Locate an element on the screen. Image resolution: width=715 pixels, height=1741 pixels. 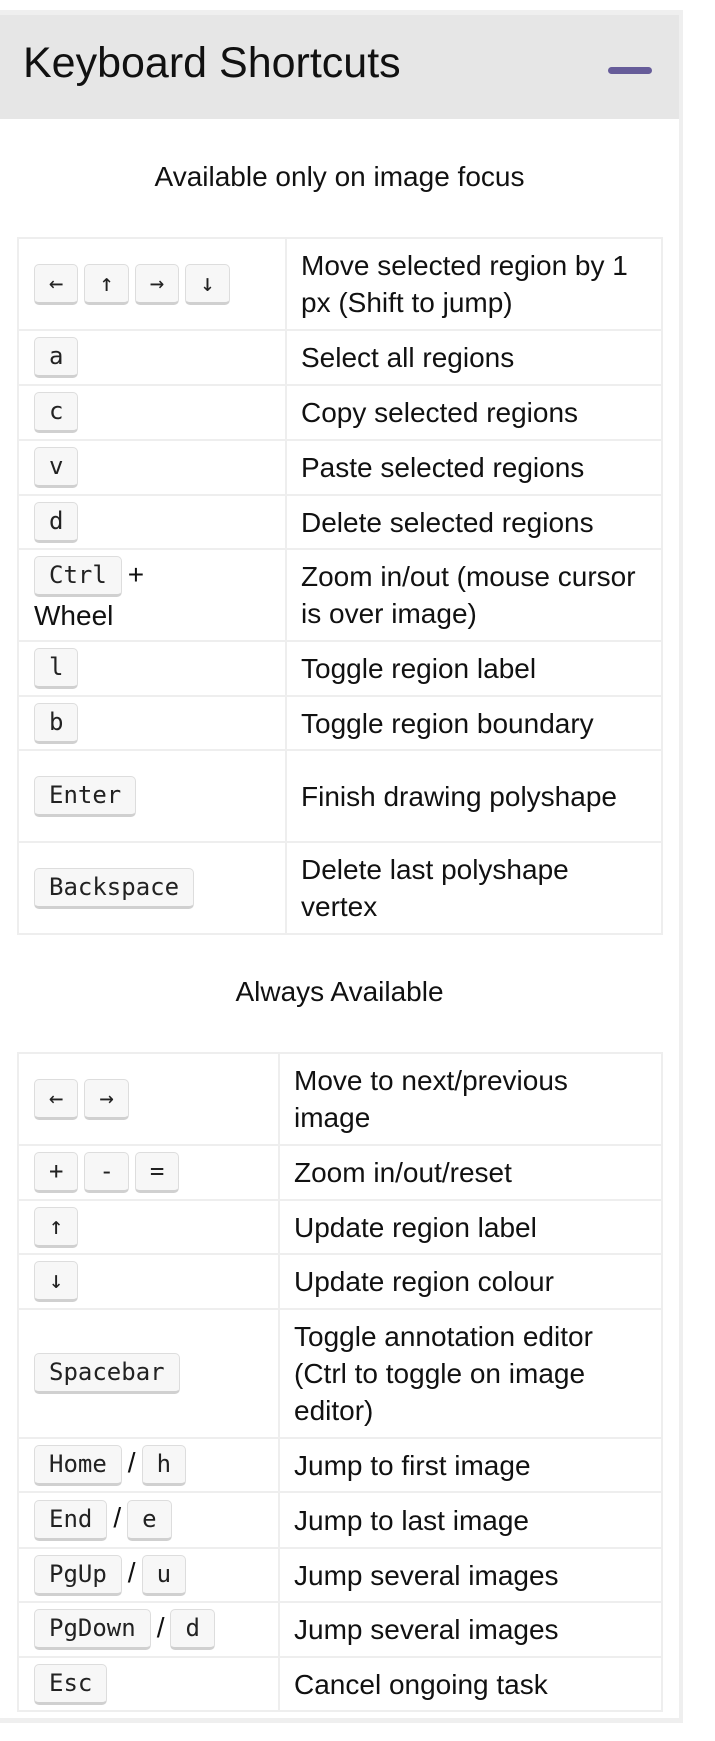
shortcut-row: Esc Cancel ongoing task is located at coordinates (340, 1684).